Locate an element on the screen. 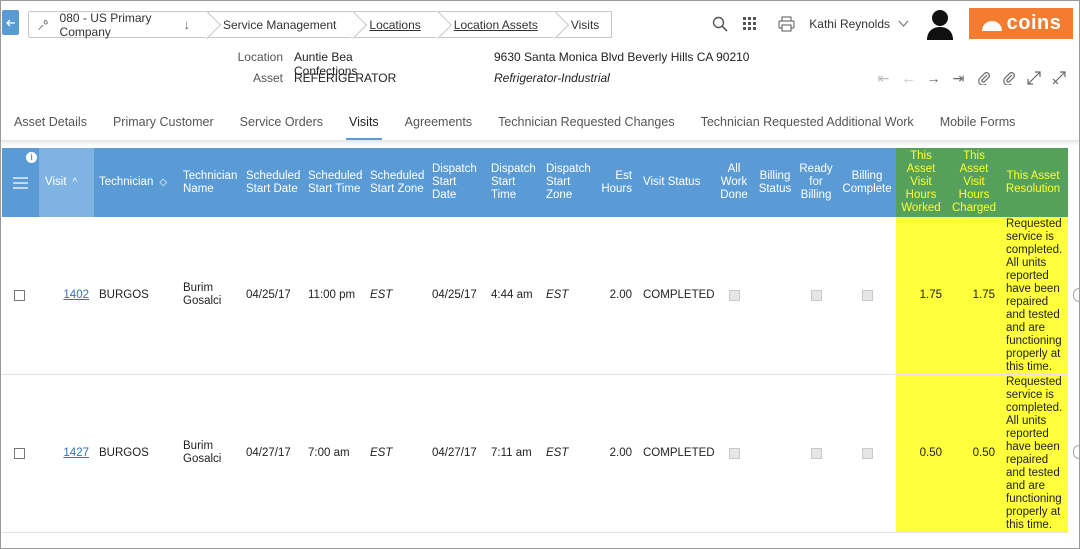 The width and height of the screenshot is (1080, 549). arrow-left-icon is located at coordinates (10, 22).